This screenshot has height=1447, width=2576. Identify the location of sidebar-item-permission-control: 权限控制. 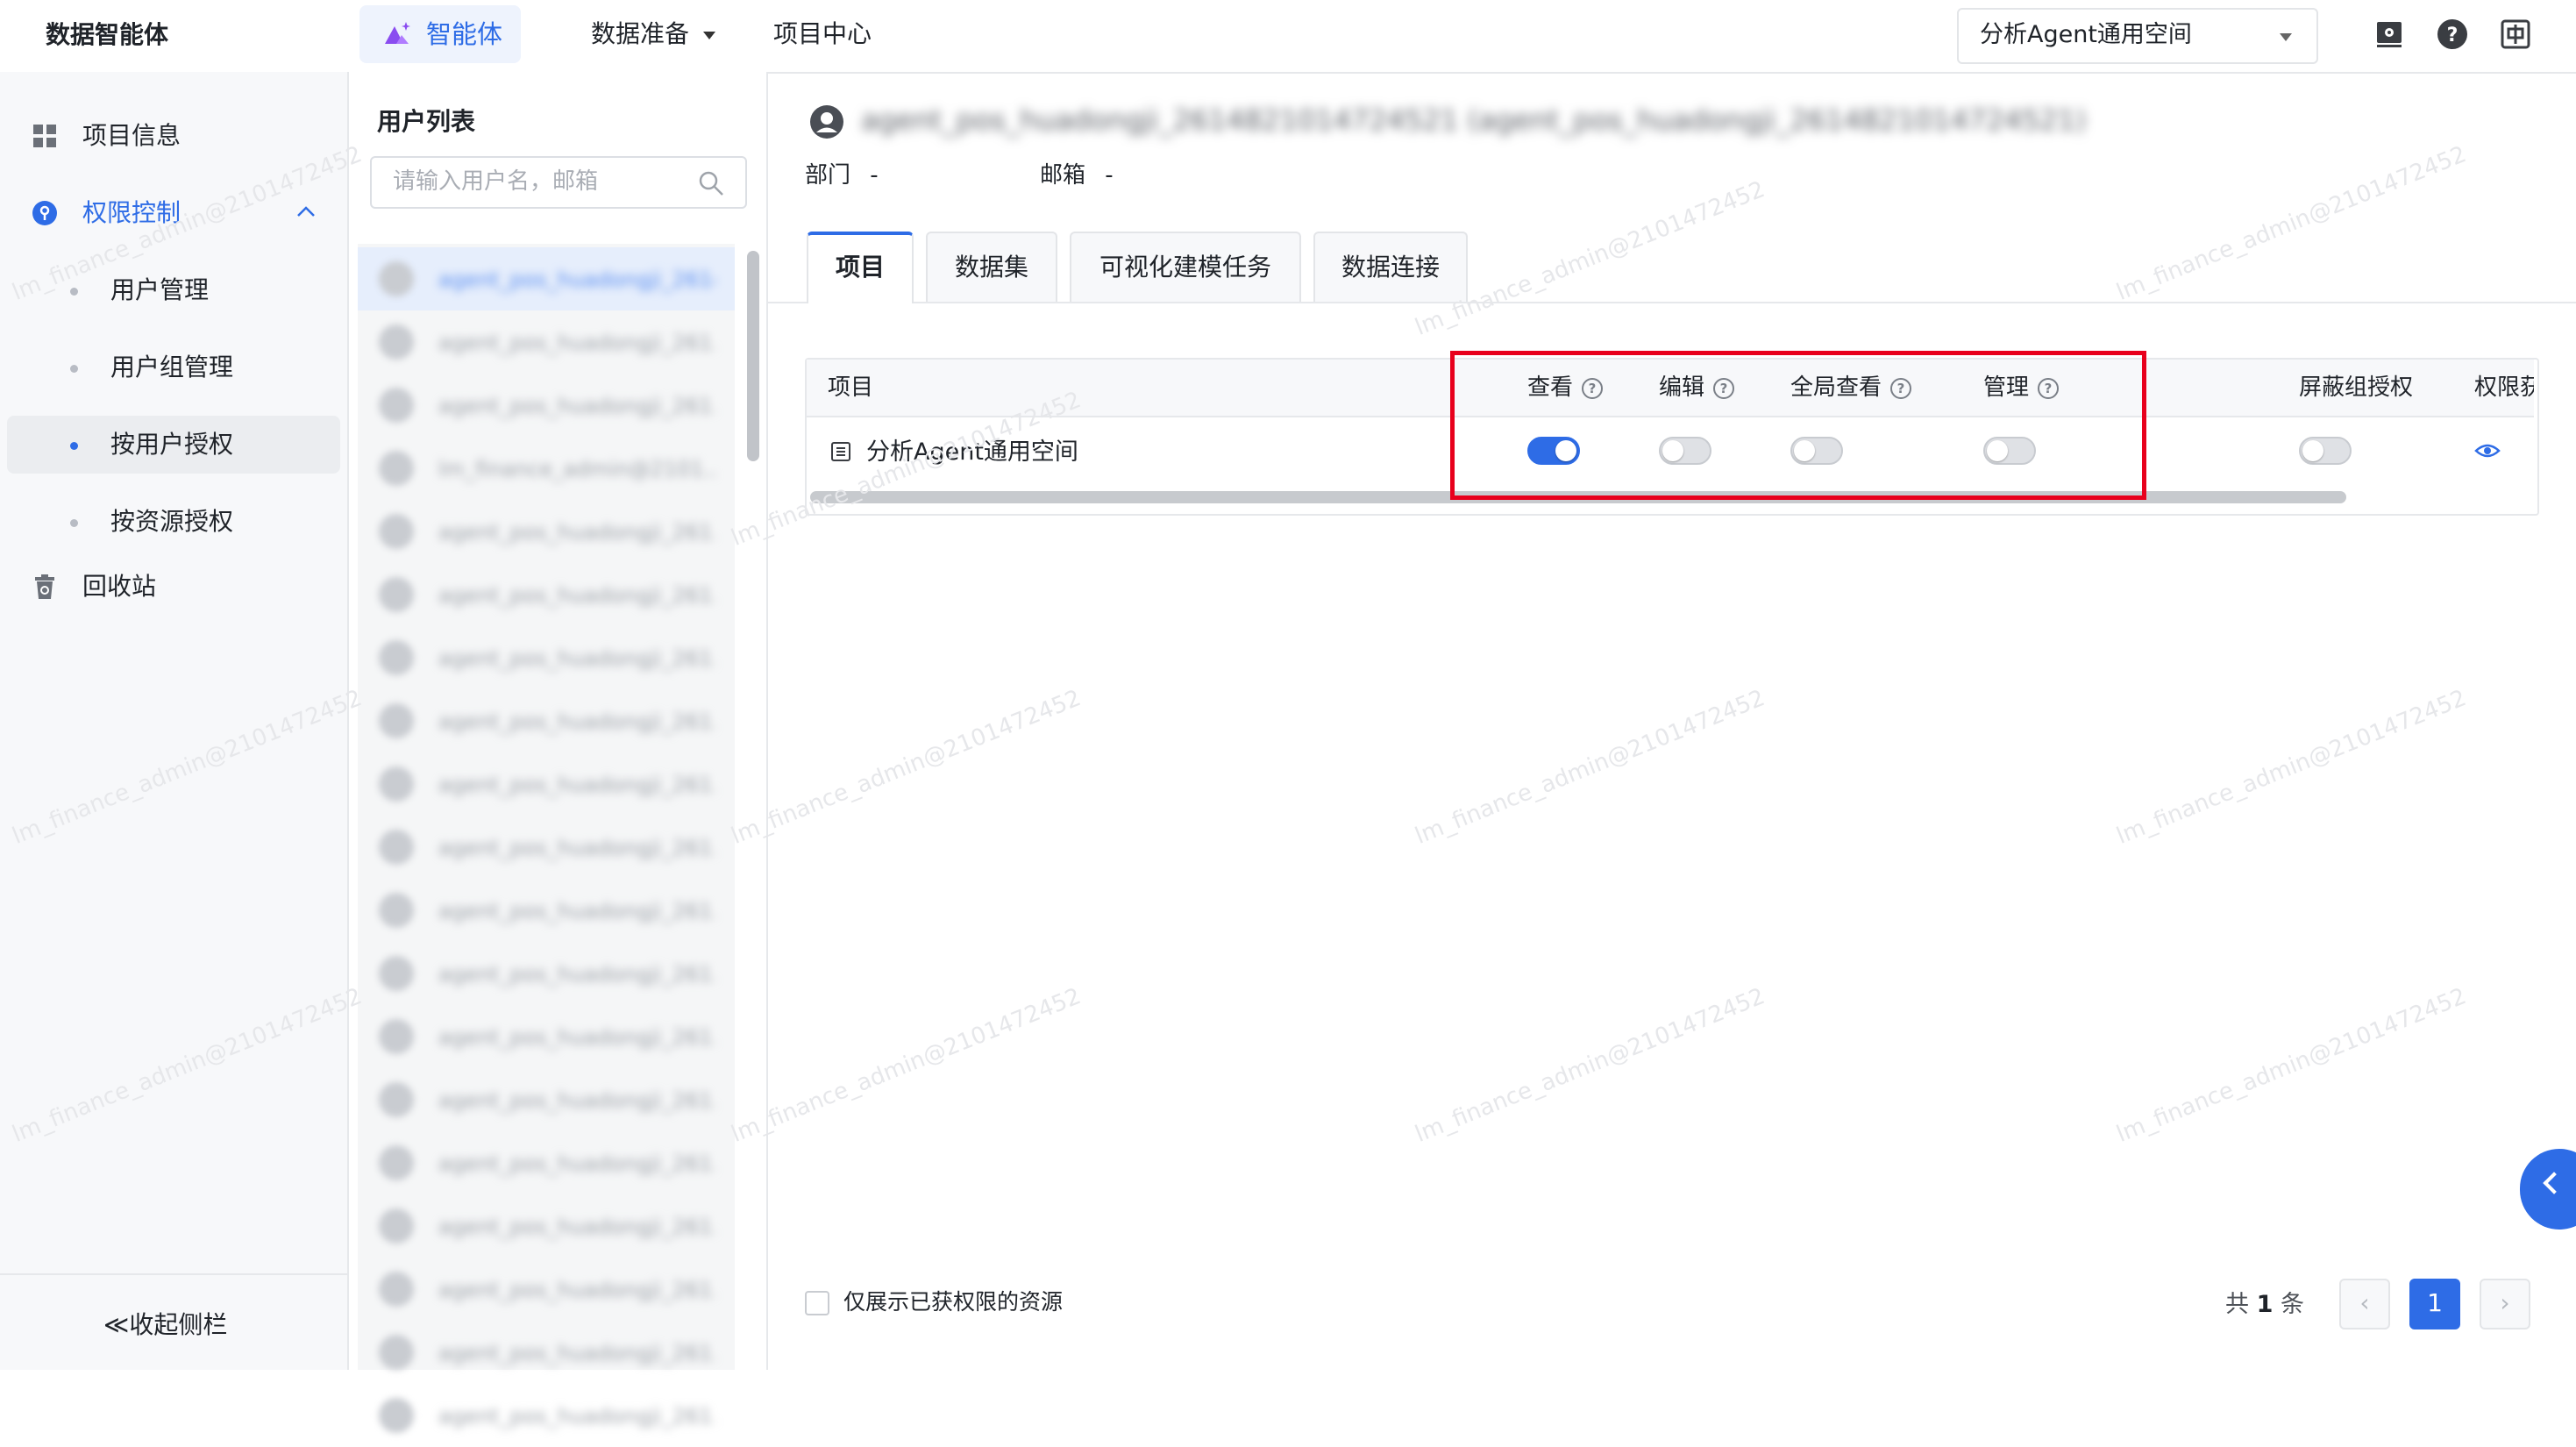
(173, 213).